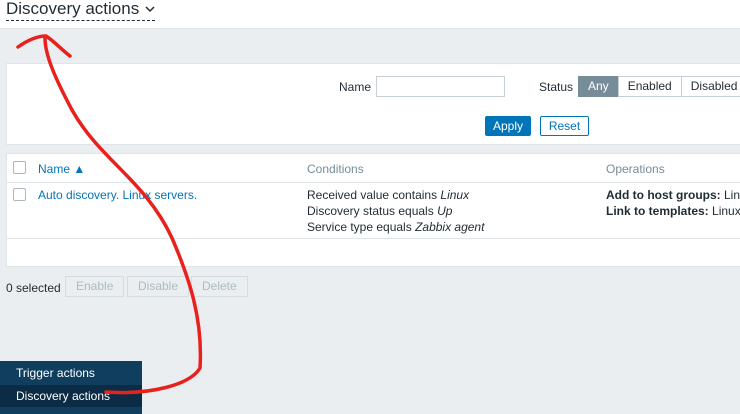  Describe the element at coordinates (556, 87) in the screenshot. I see `status-filter-label: Status` at that location.